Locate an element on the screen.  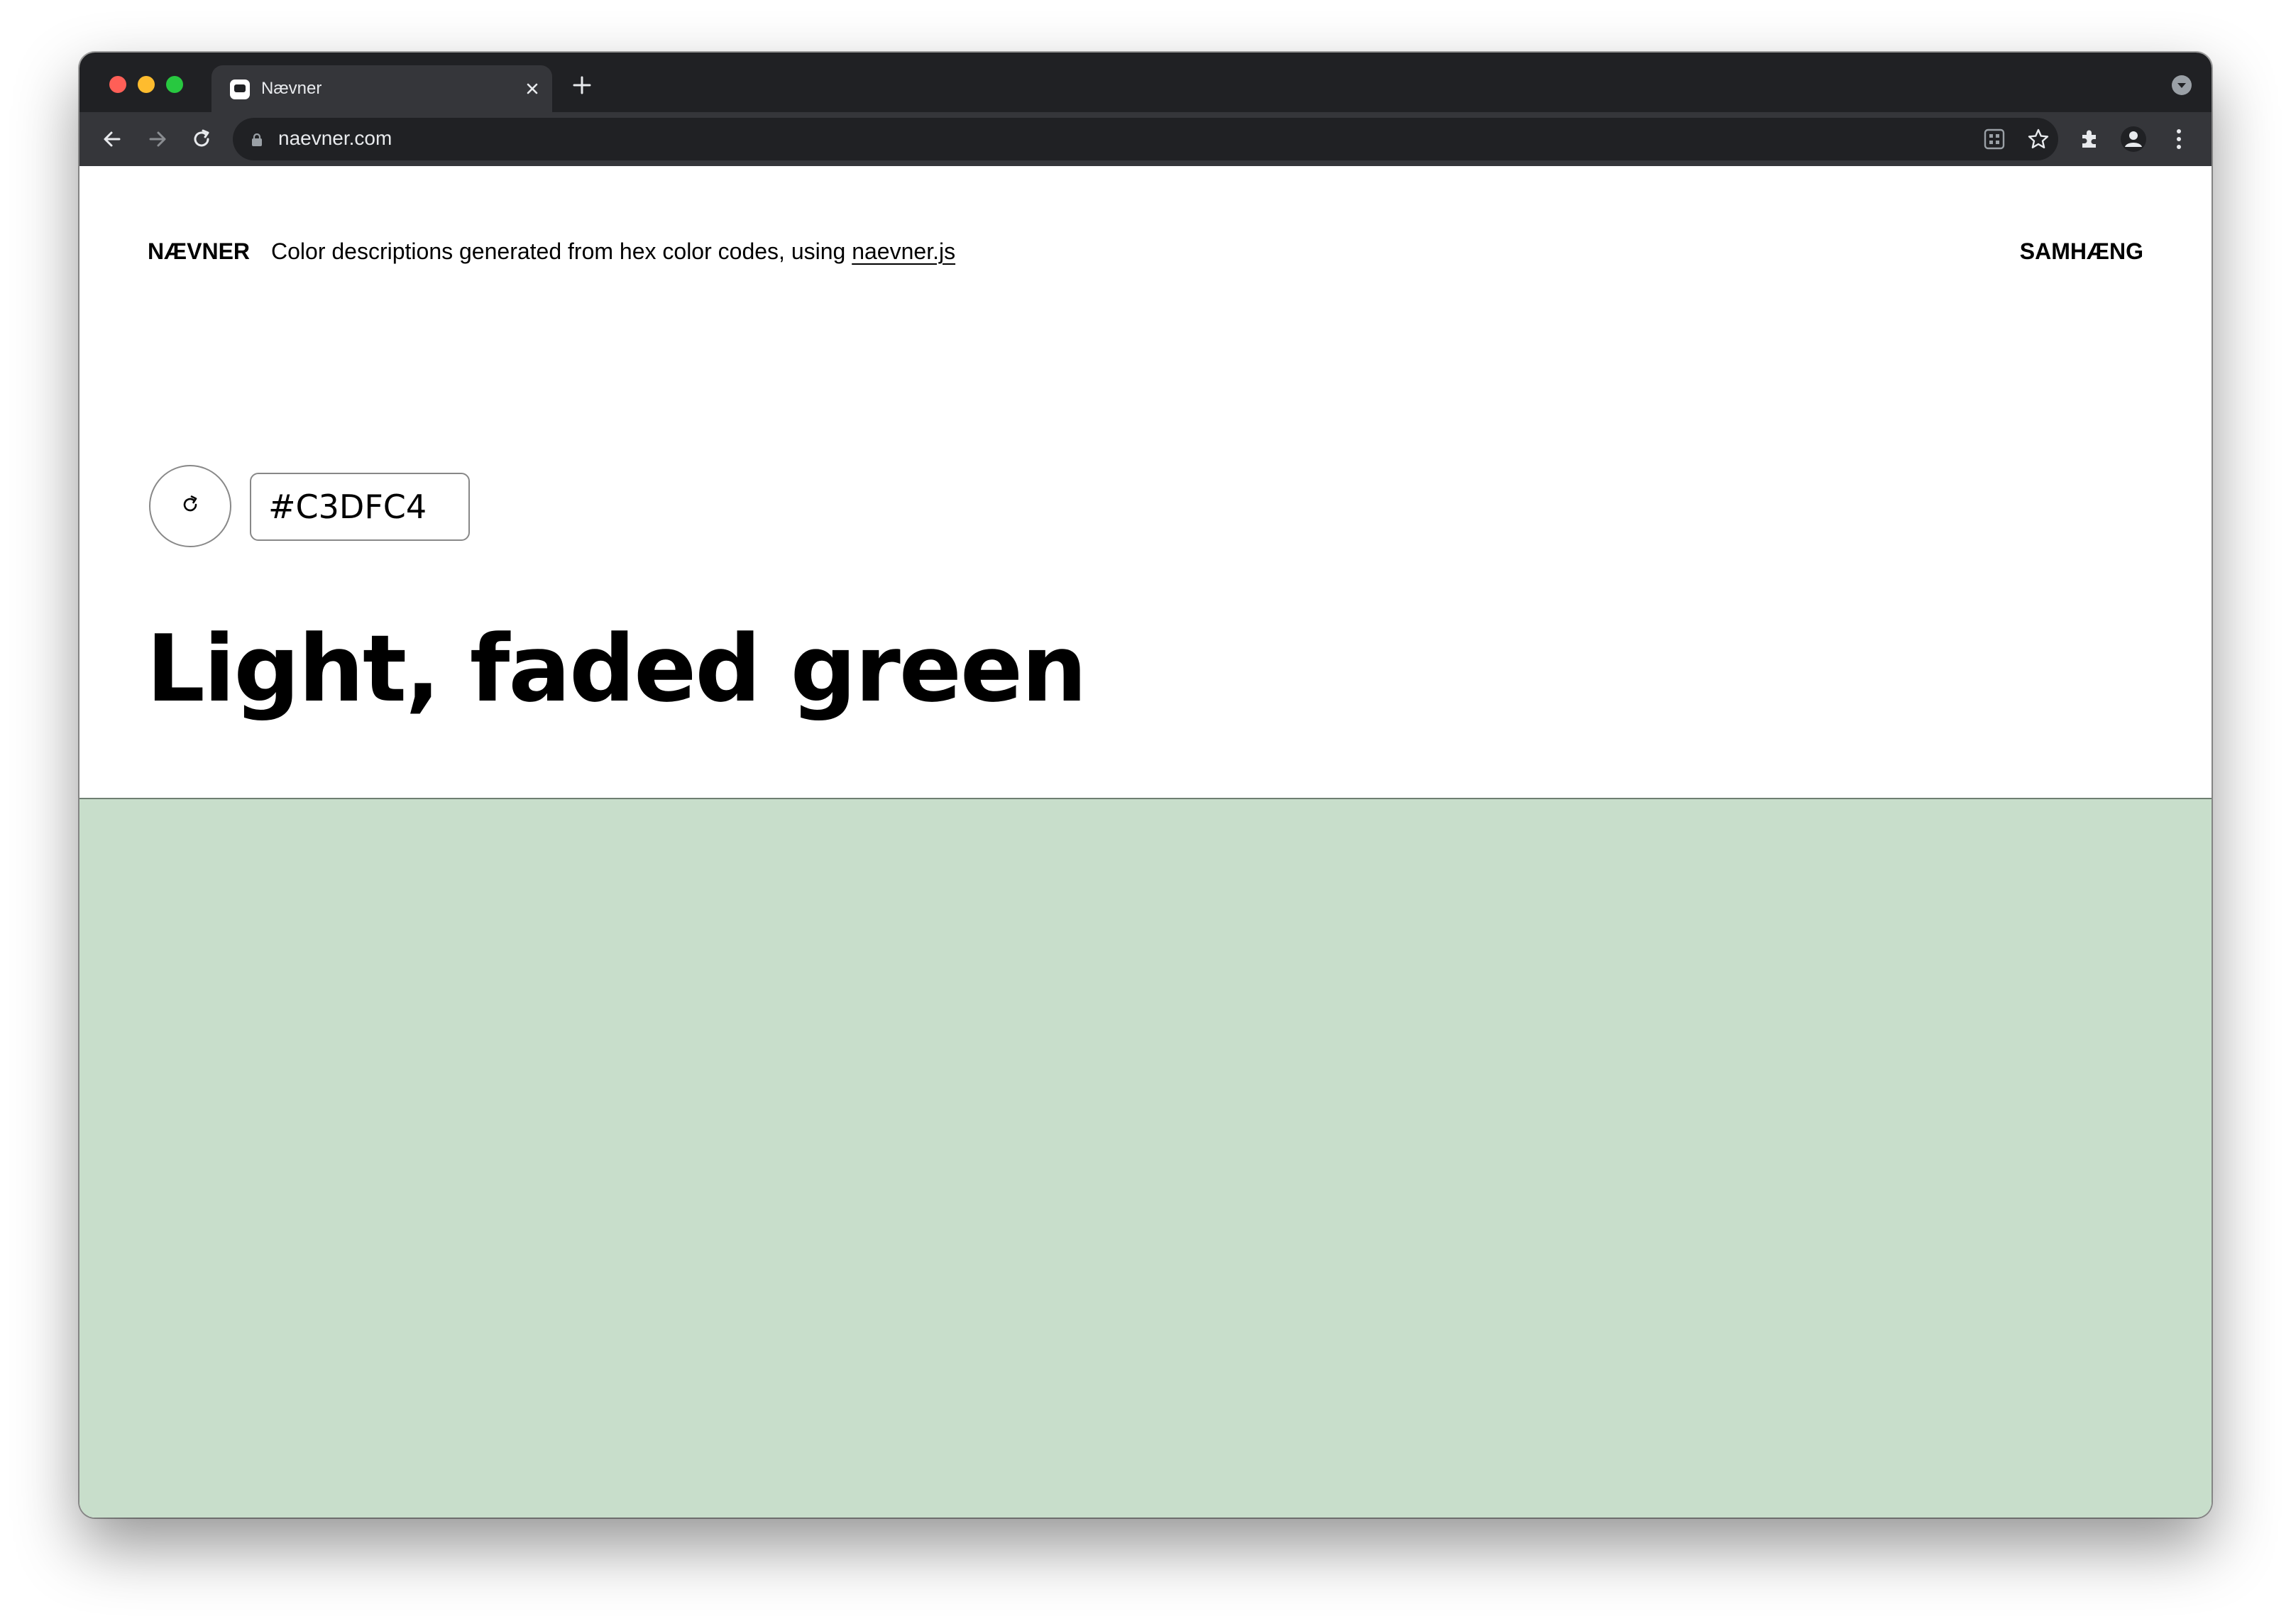
naevner-js-link: naevner.js is located at coordinates (903, 251).